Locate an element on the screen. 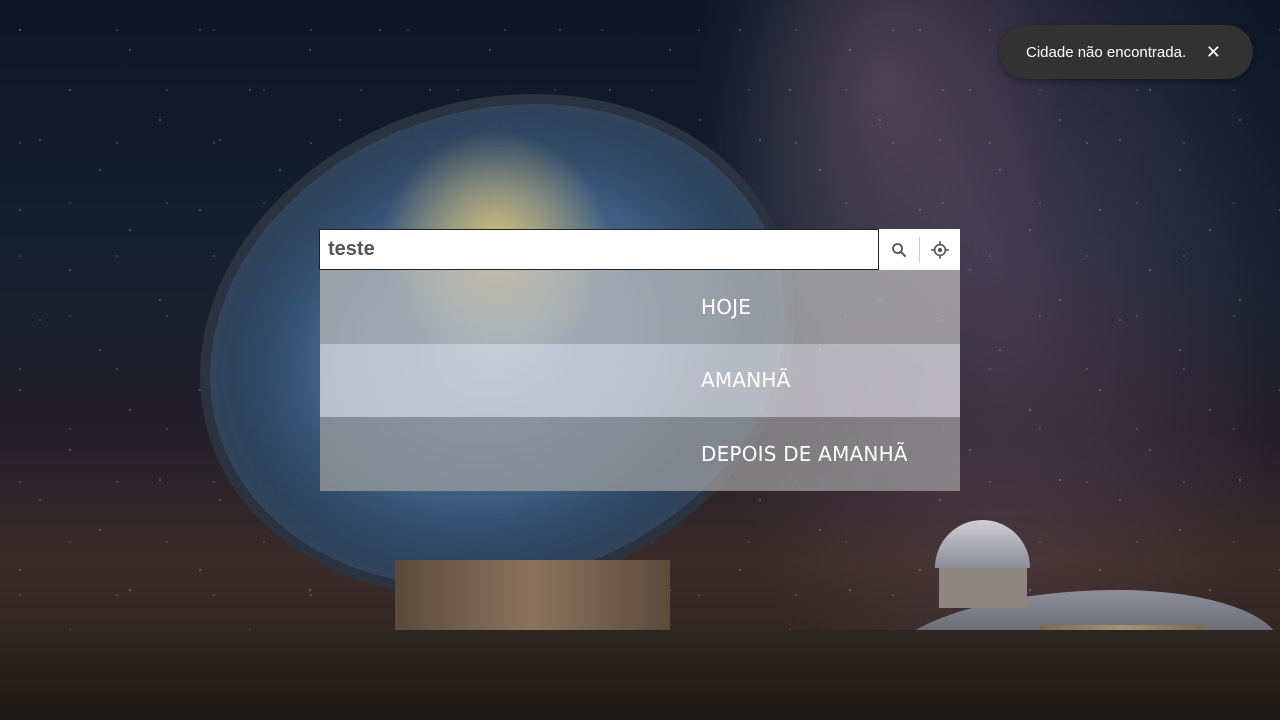 This screenshot has height=720, width=1280. city-search-input is located at coordinates (599, 249).